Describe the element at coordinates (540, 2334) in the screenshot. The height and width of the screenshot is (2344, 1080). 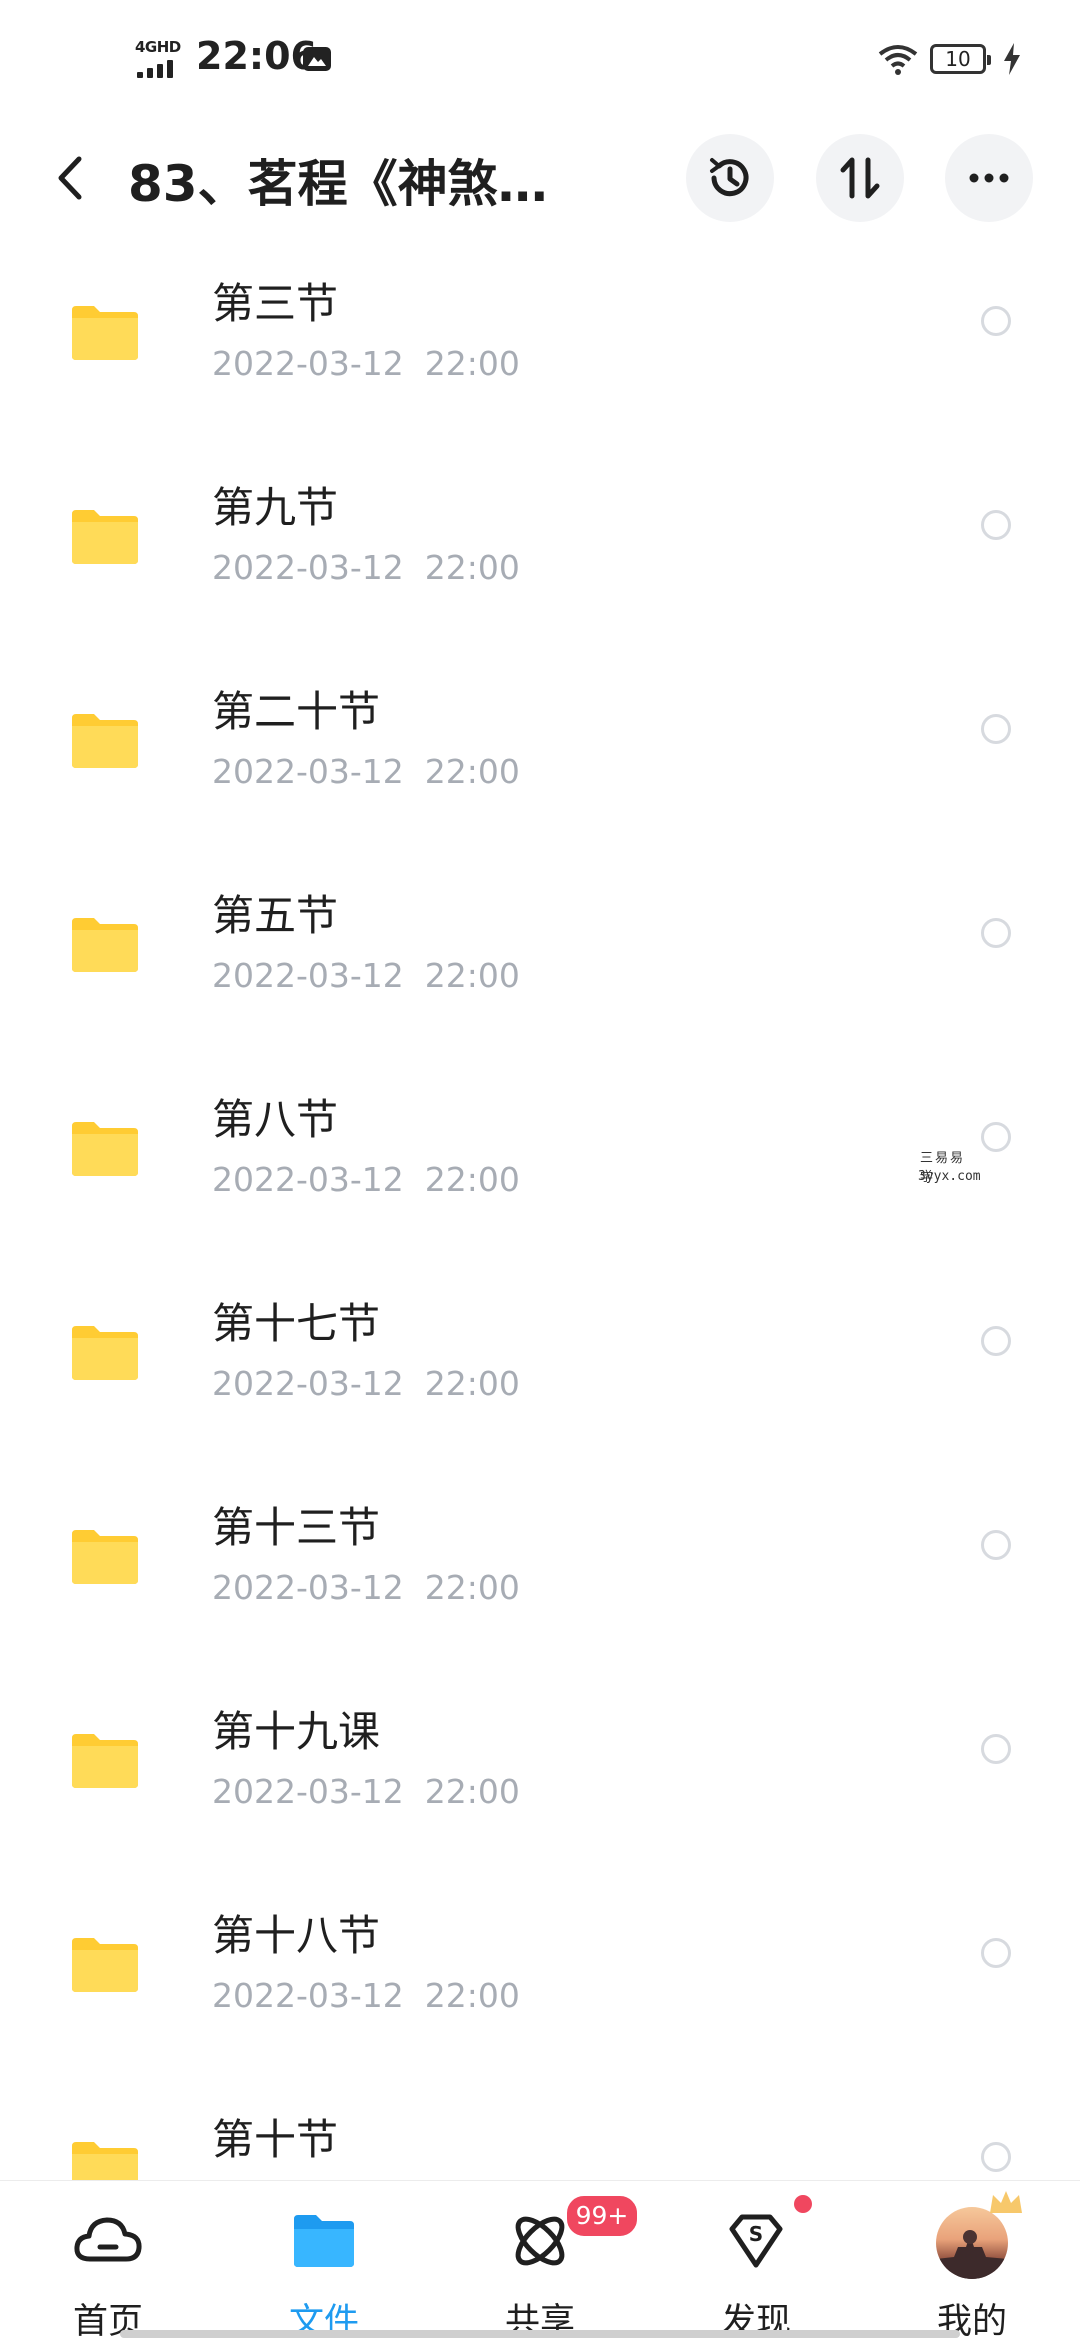
I see `home-indicator` at that location.